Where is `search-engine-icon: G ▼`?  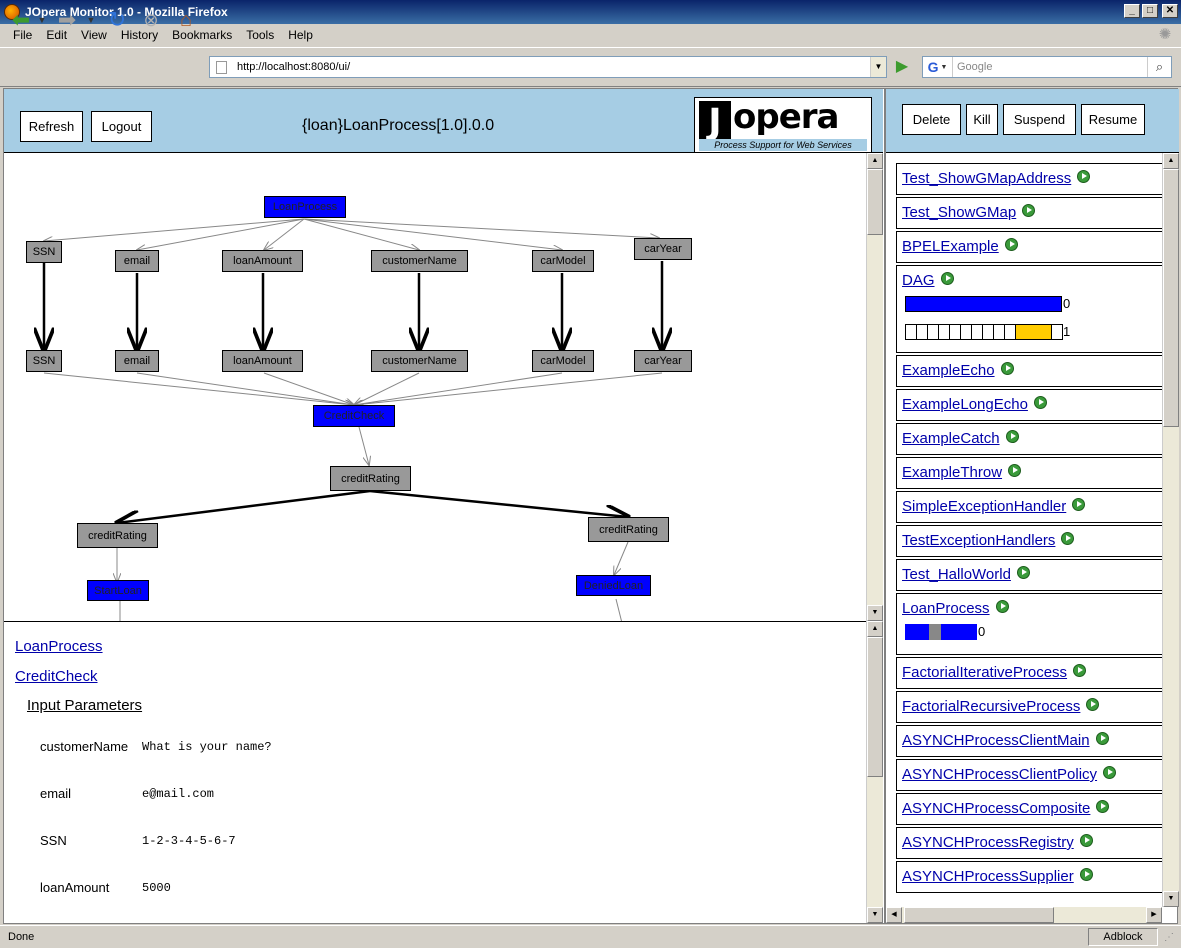
search-engine-icon: G ▼ is located at coordinates (938, 67).